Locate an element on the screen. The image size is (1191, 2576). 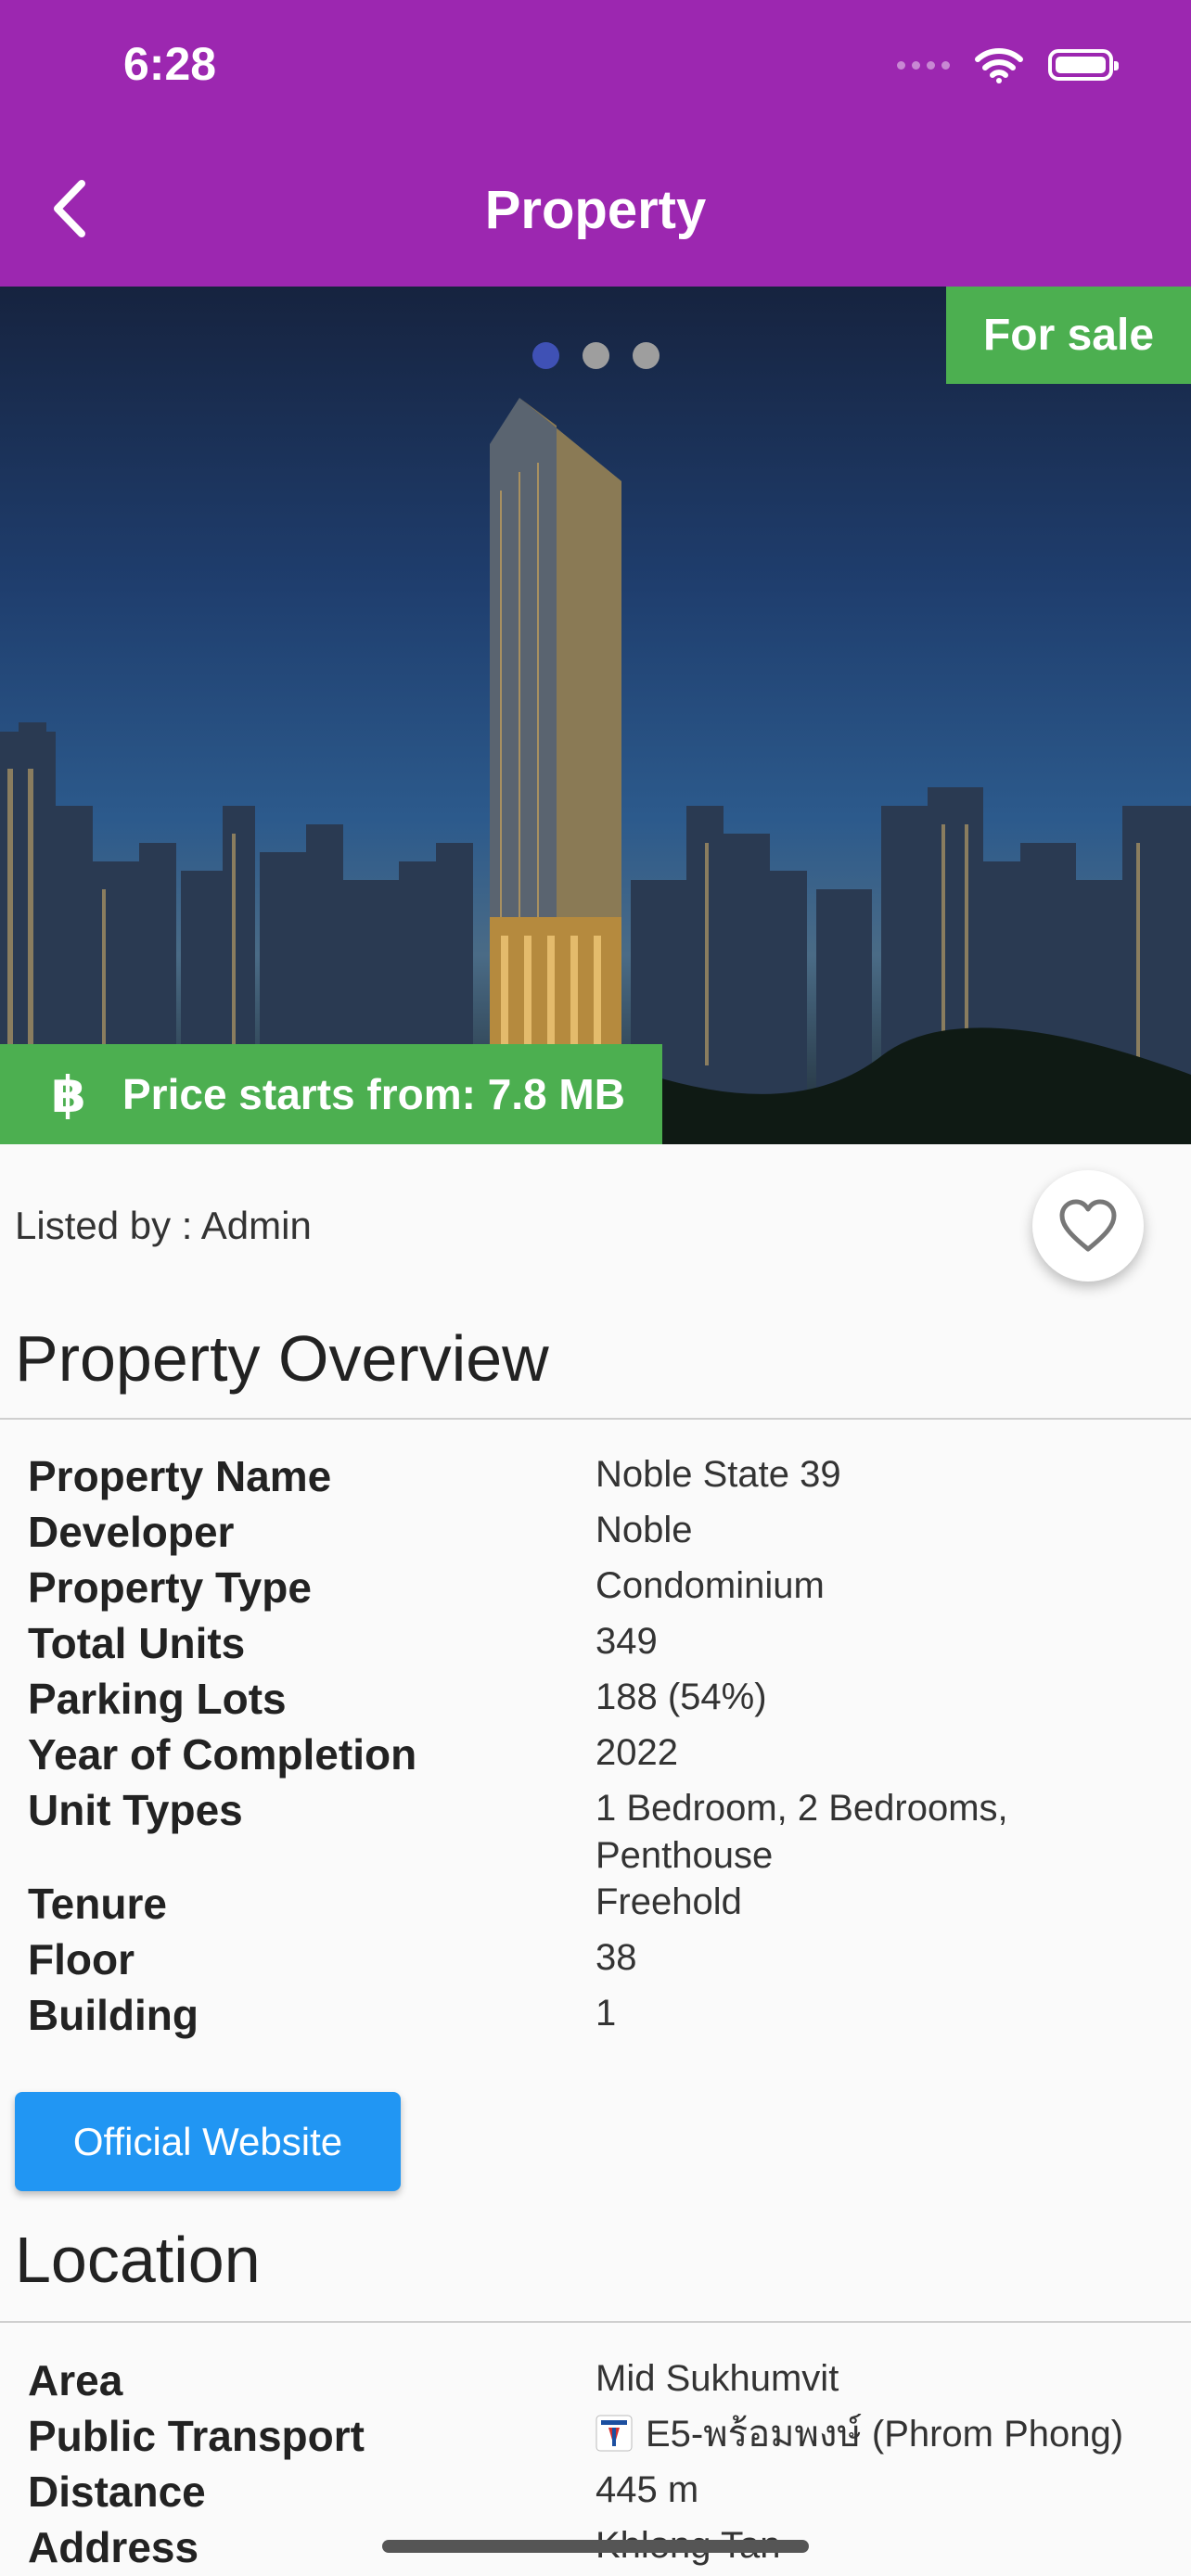
info-value: Noble State 39 is located at coordinates (718, 1474).